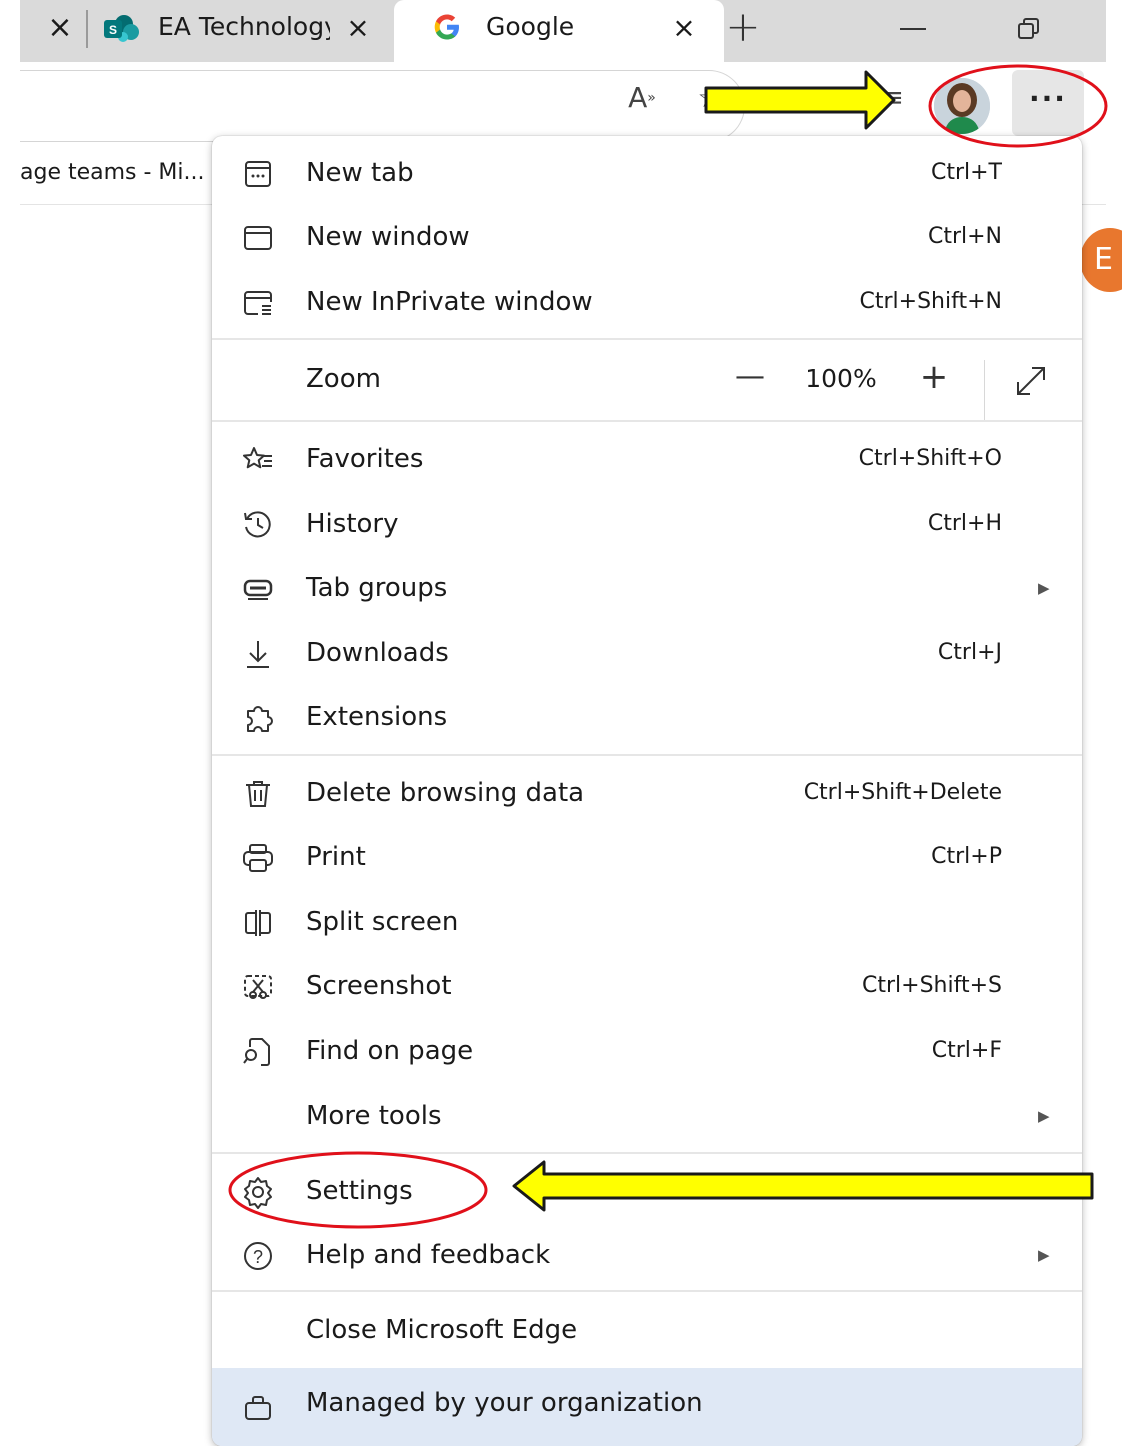 The width and height of the screenshot is (1122, 1446). Describe the element at coordinates (897, 98) in the screenshot. I see `collections-icon: ≡` at that location.